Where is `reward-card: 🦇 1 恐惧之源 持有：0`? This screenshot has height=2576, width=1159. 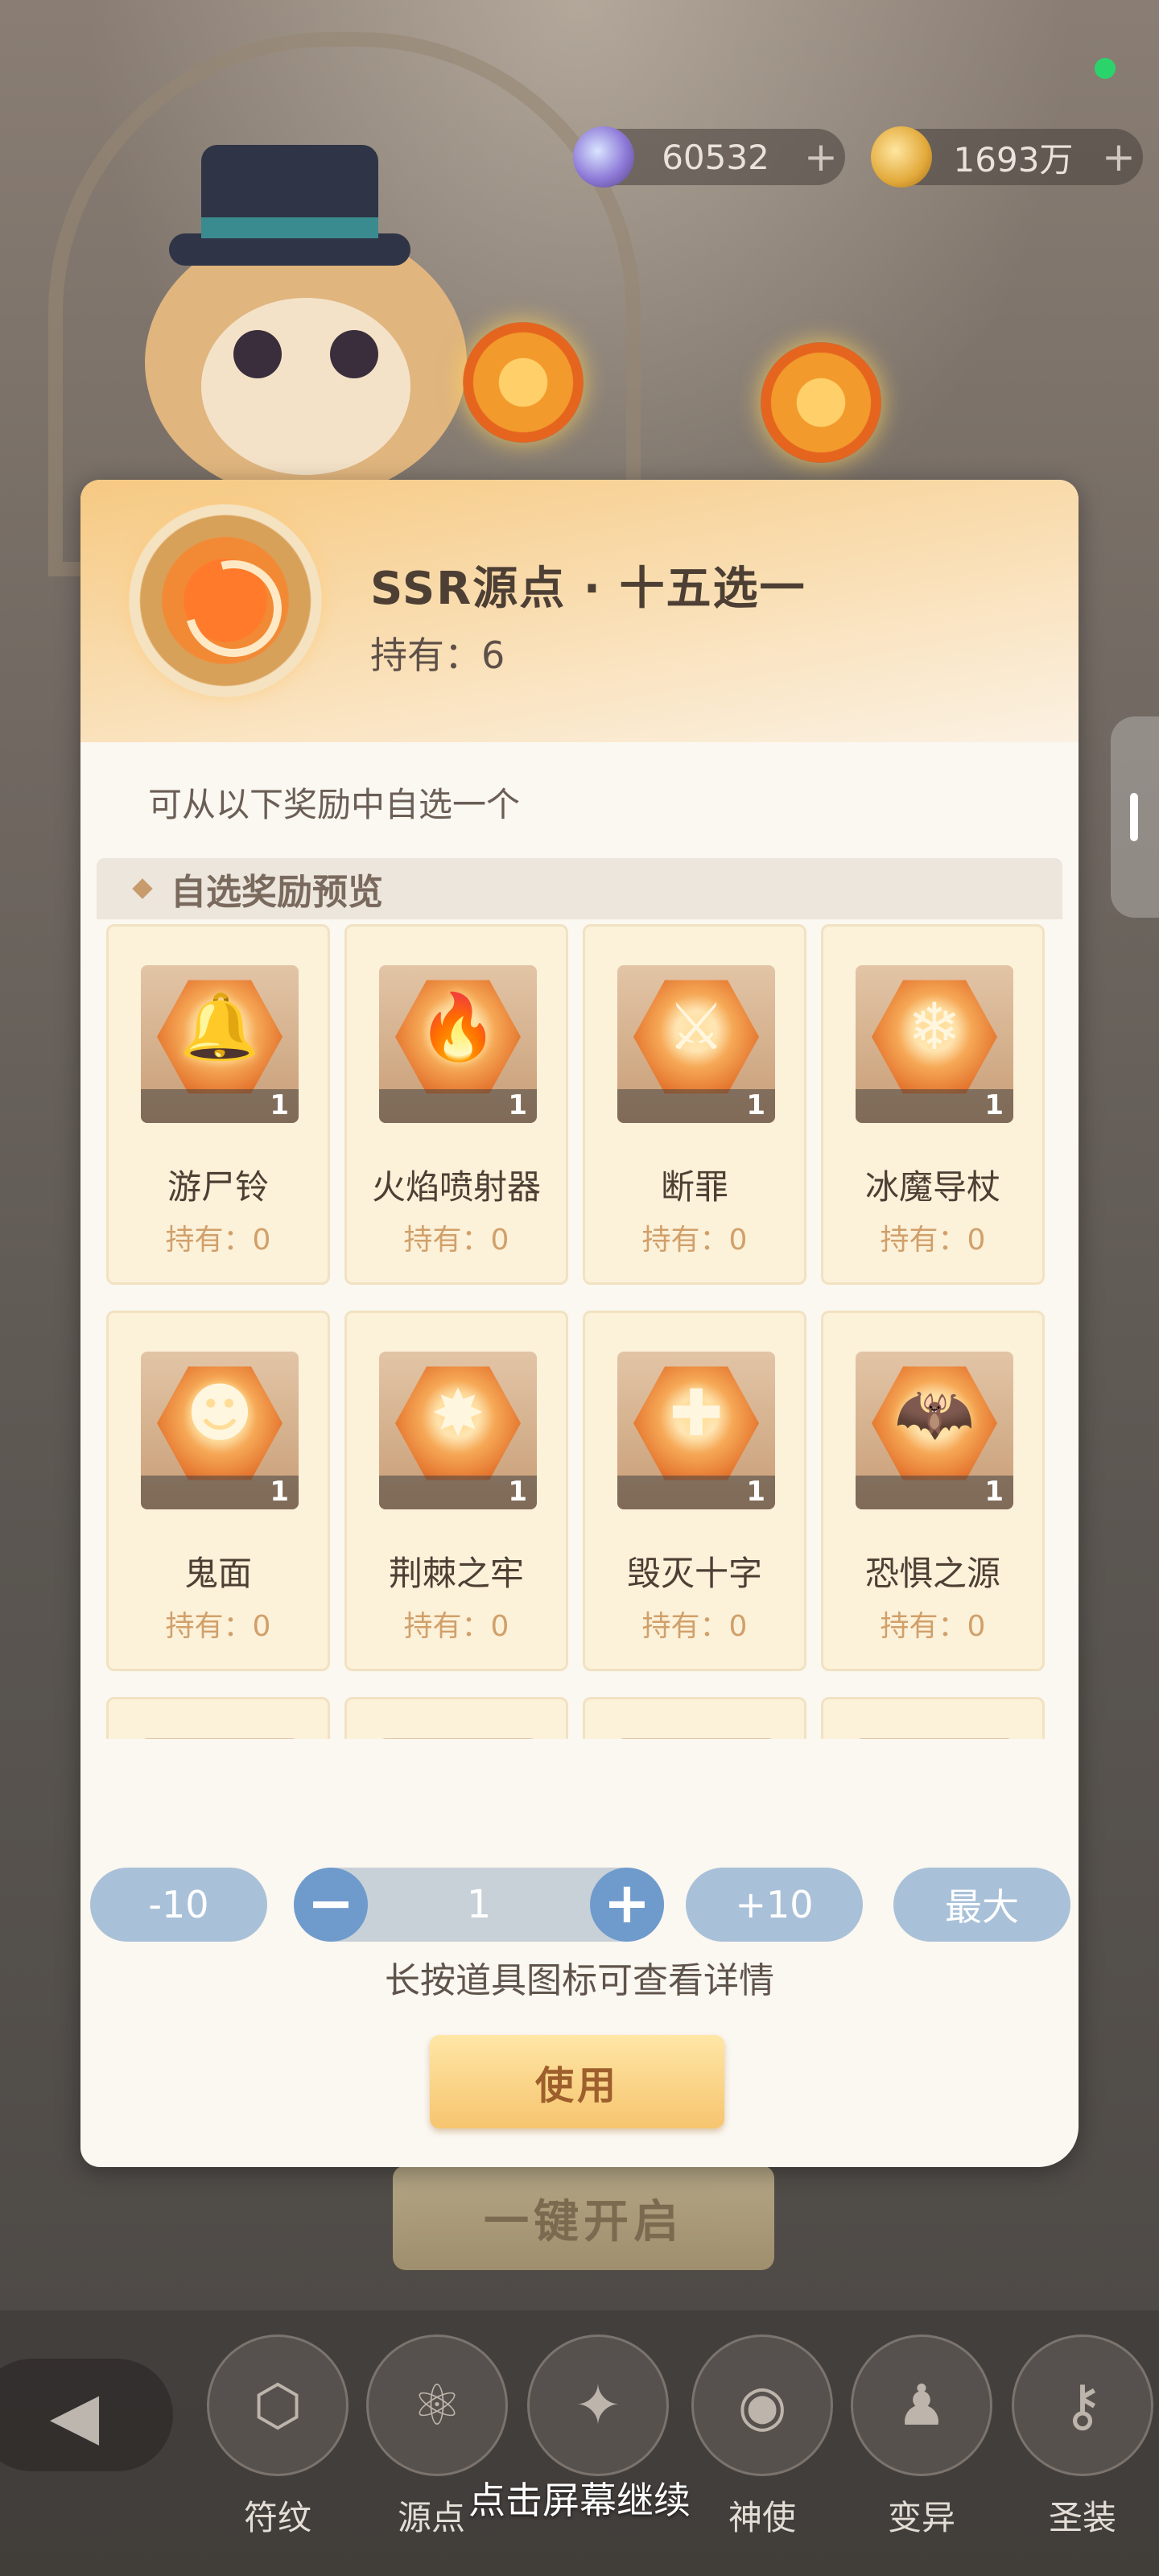
reward-card: 🦇 1 恐惧之源 持有：0 is located at coordinates (933, 1491).